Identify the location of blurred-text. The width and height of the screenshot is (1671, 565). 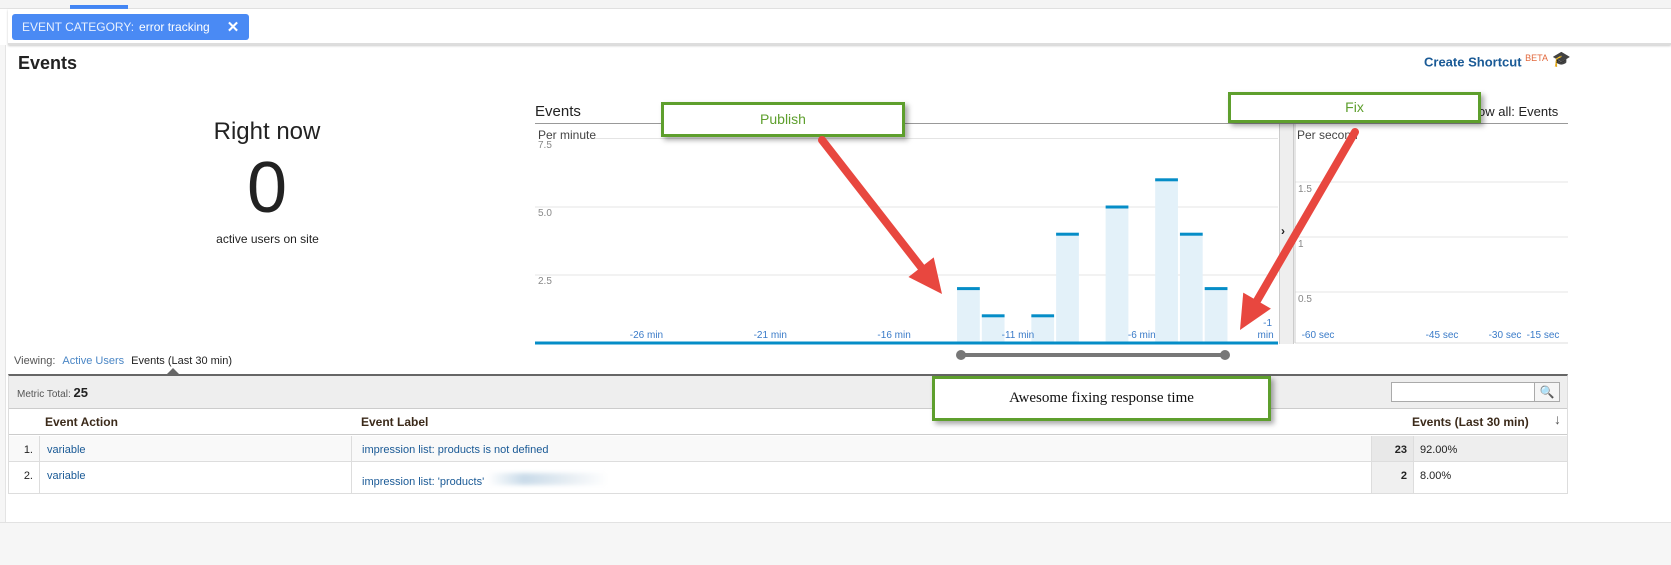
(548, 479).